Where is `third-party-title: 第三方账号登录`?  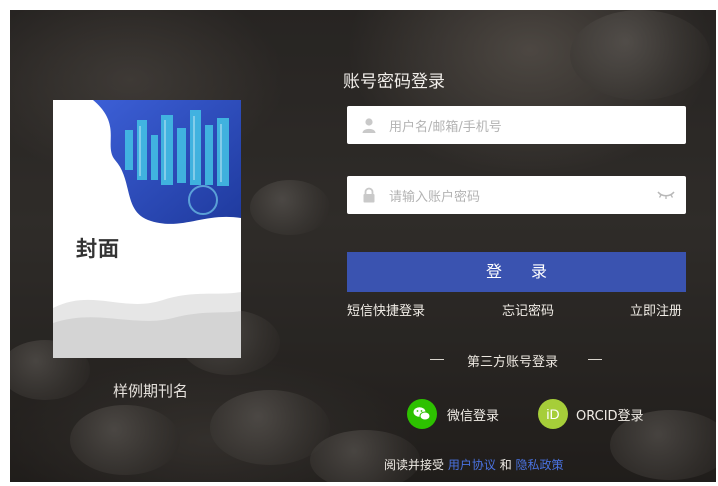
third-party-title: 第三方账号登录 is located at coordinates (513, 362).